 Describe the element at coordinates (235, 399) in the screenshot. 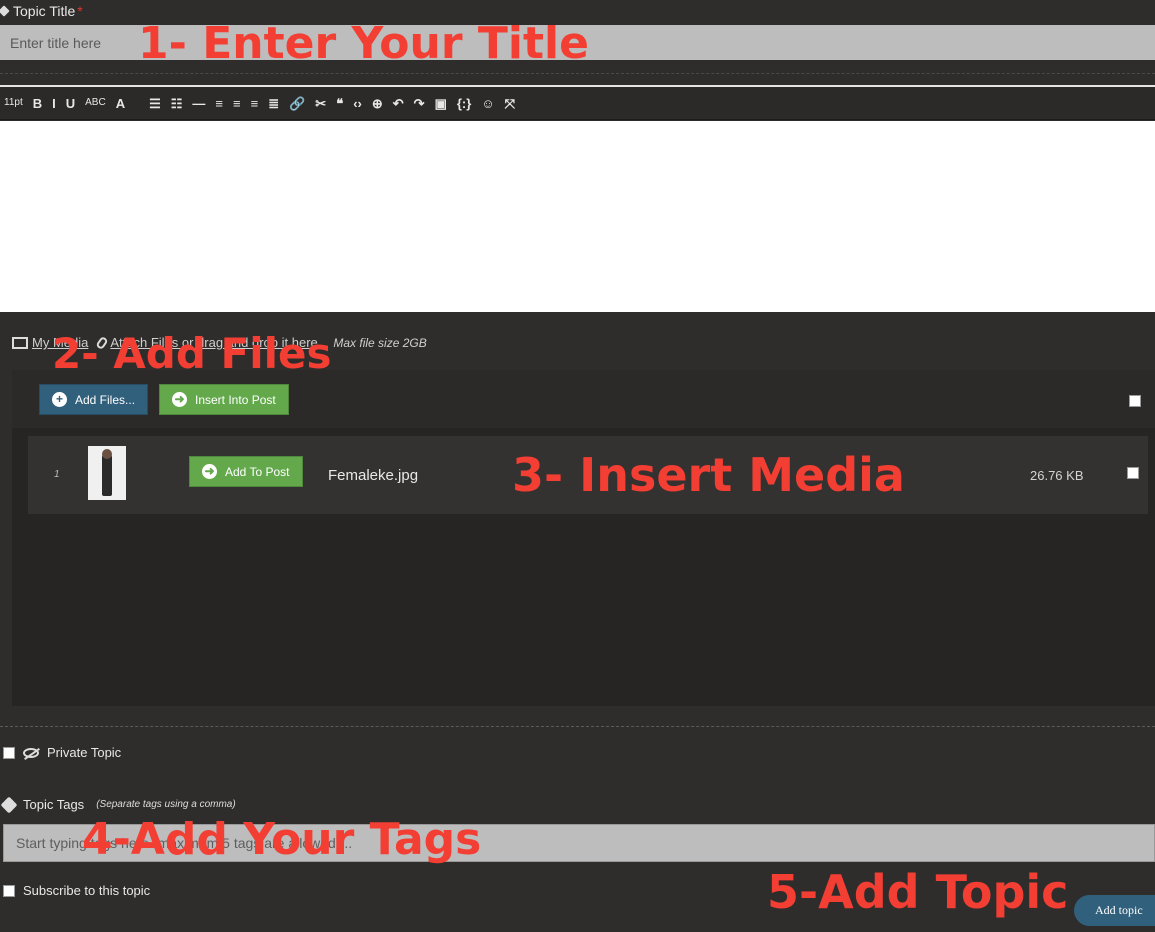

I see `insert-into-post-label: Insert Into Post` at that location.